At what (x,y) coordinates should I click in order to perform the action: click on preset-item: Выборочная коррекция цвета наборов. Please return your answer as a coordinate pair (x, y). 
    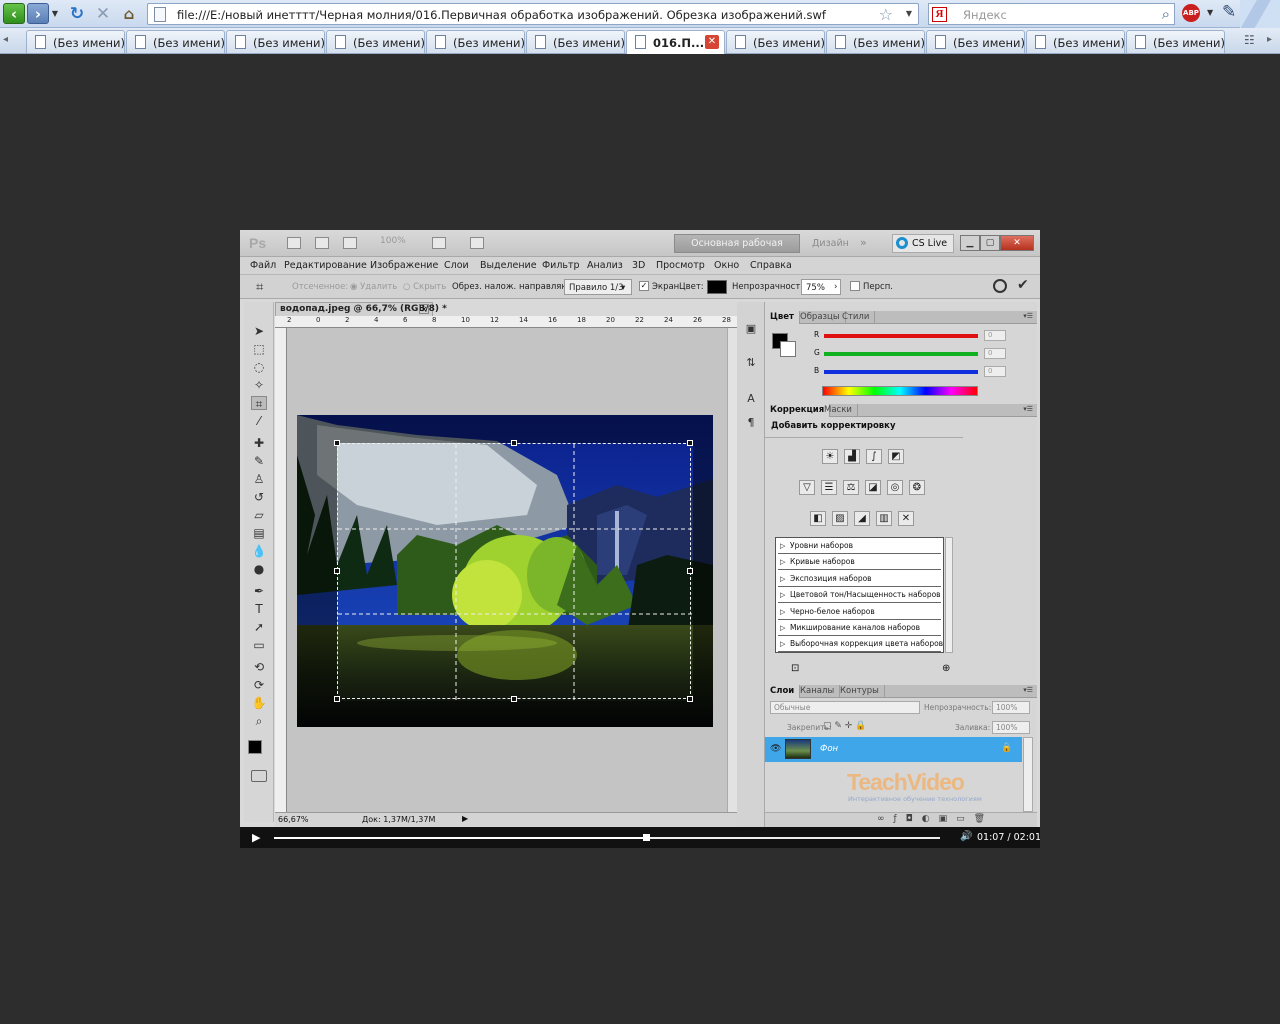
    Looking at the image, I should click on (860, 645).